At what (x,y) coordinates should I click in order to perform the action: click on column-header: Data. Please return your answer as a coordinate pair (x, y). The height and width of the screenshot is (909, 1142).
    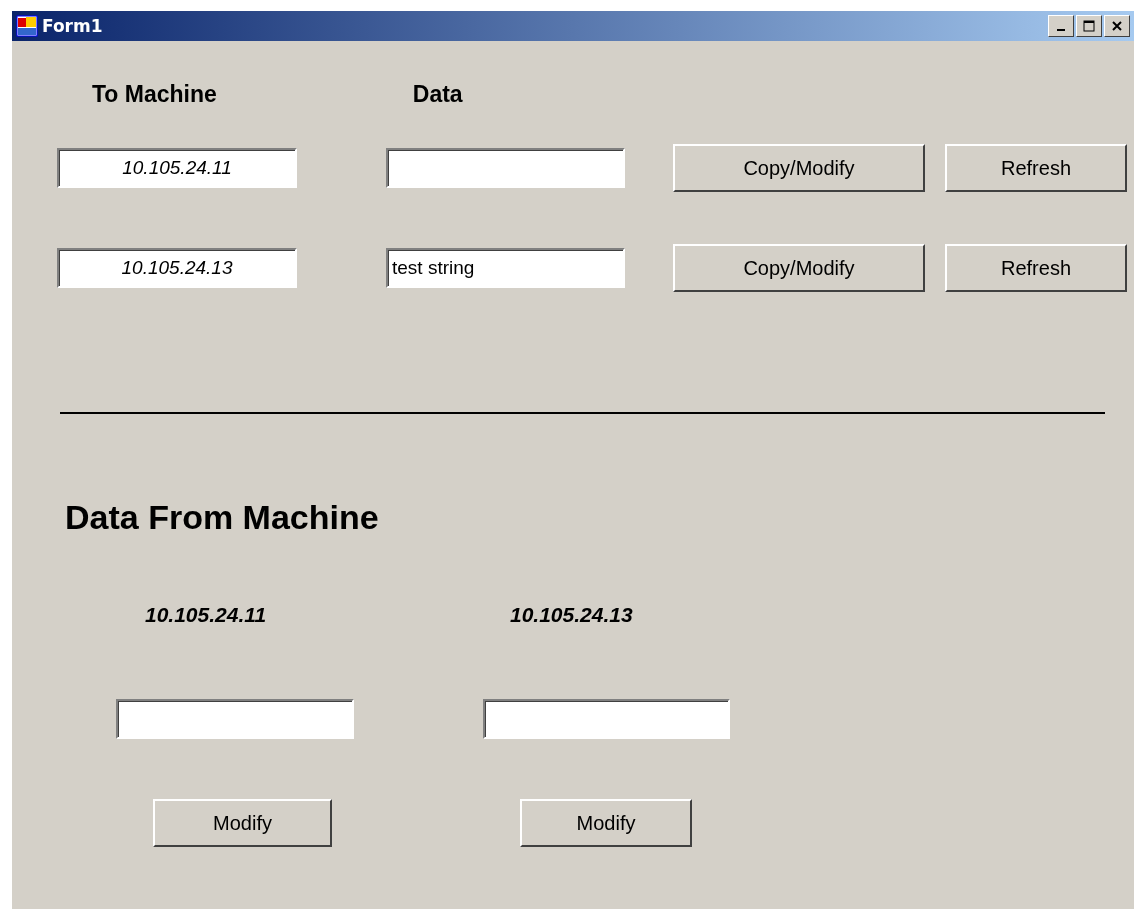
    Looking at the image, I should click on (437, 94).